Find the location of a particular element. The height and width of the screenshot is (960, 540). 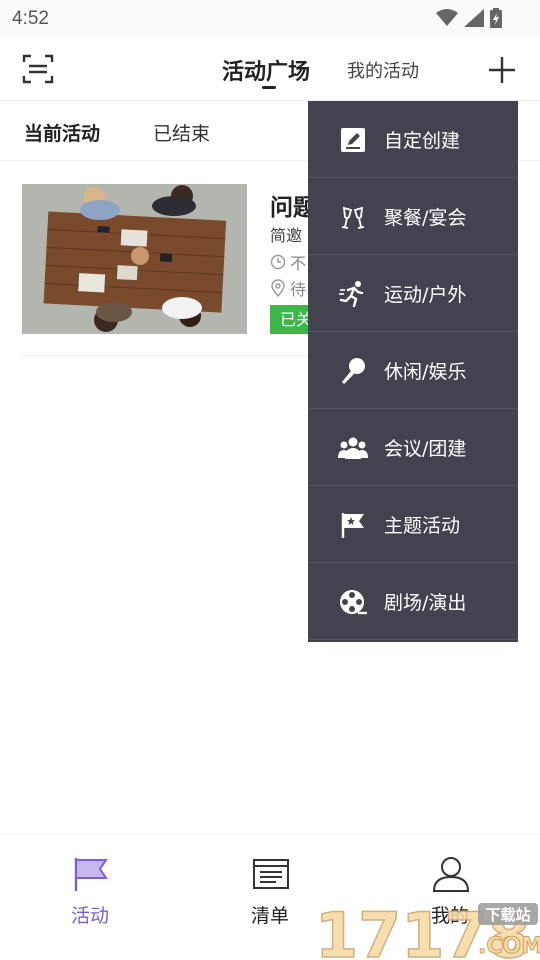

menu-item-label: 剧场/演出 is located at coordinates (425, 603).